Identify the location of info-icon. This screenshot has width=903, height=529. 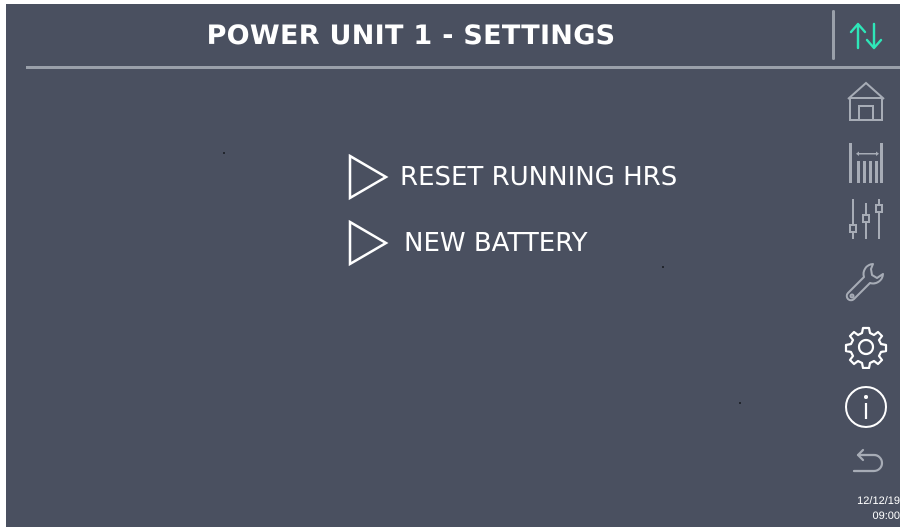
(866, 407).